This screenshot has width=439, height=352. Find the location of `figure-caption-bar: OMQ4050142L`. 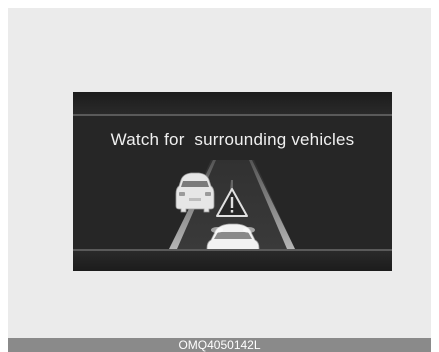

figure-caption-bar: OMQ4050142L is located at coordinates (219, 345).